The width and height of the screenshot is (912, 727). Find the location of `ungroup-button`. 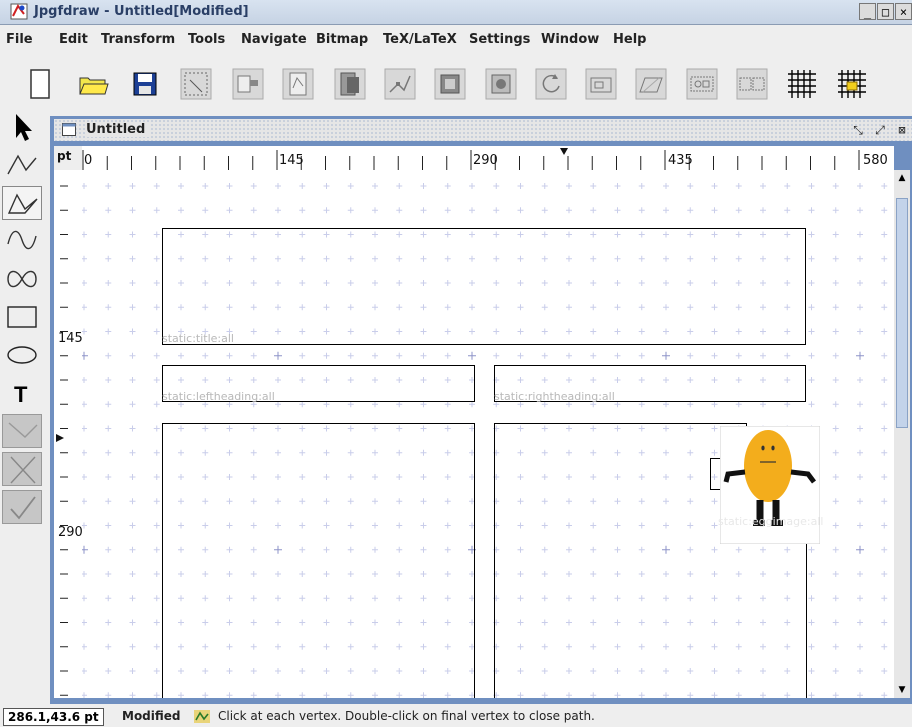

ungroup-button is located at coordinates (752, 84).